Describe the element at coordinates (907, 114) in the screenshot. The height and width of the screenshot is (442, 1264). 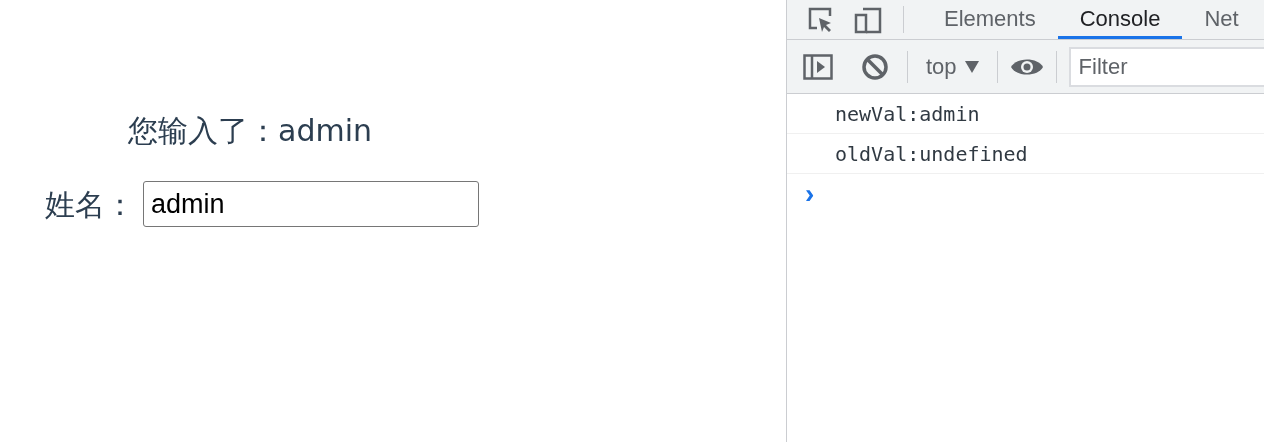
I see `console-message: newVal:admin` at that location.